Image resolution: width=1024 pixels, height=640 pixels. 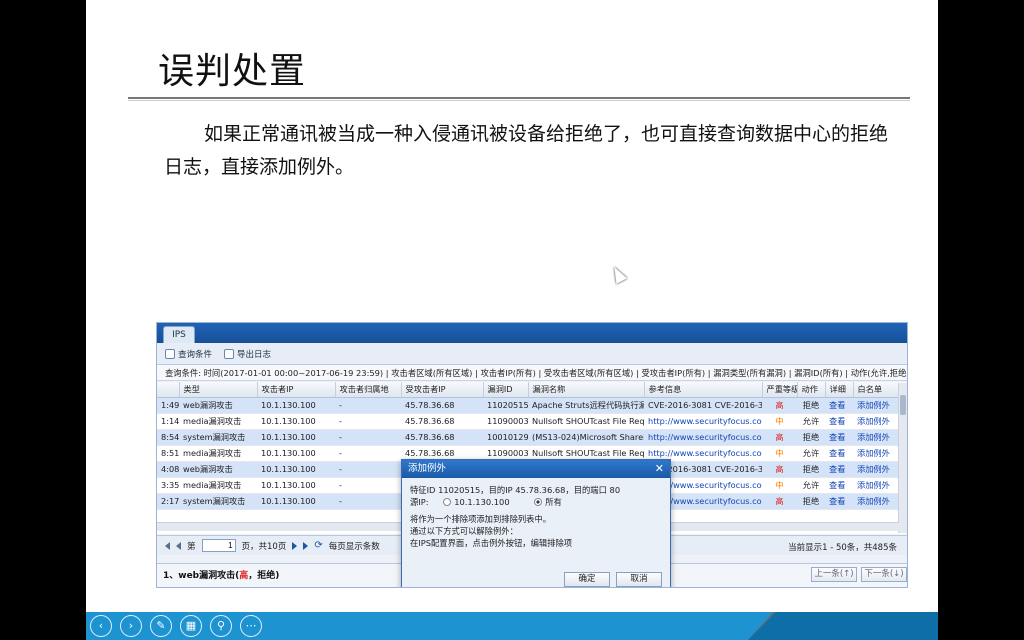 What do you see at coordinates (811, 390) in the screenshot?
I see `column-header: 动作` at bounding box center [811, 390].